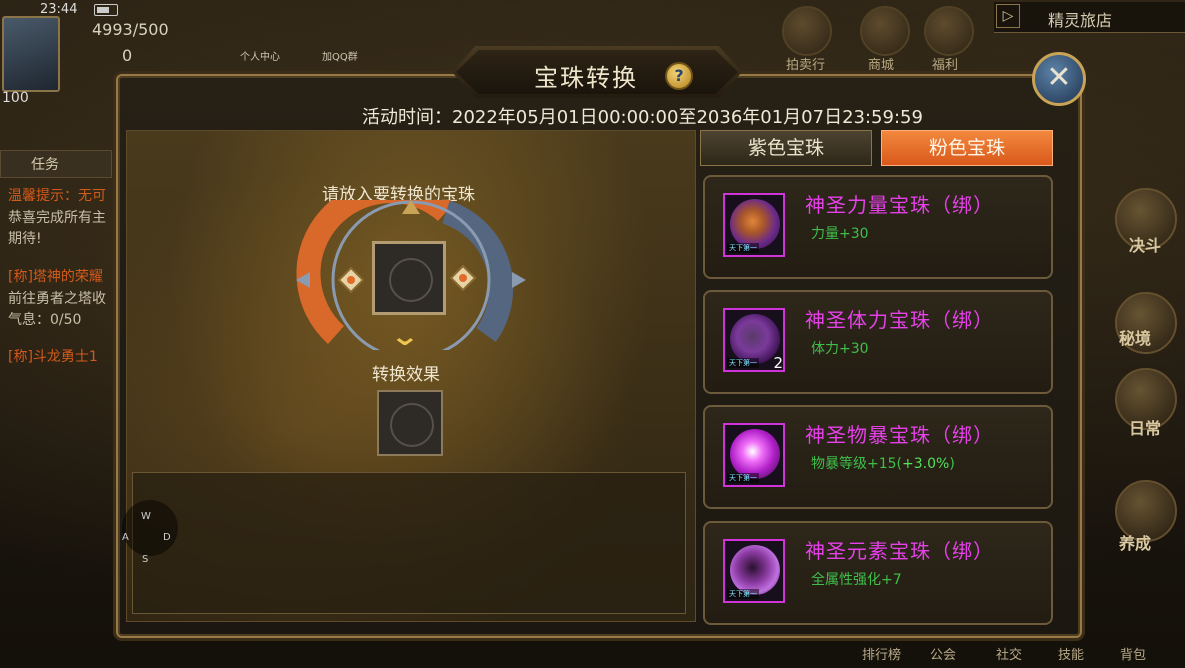 Image resolution: width=1185 pixels, height=668 pixels. I want to click on mall-label: 商城, so click(881, 65).